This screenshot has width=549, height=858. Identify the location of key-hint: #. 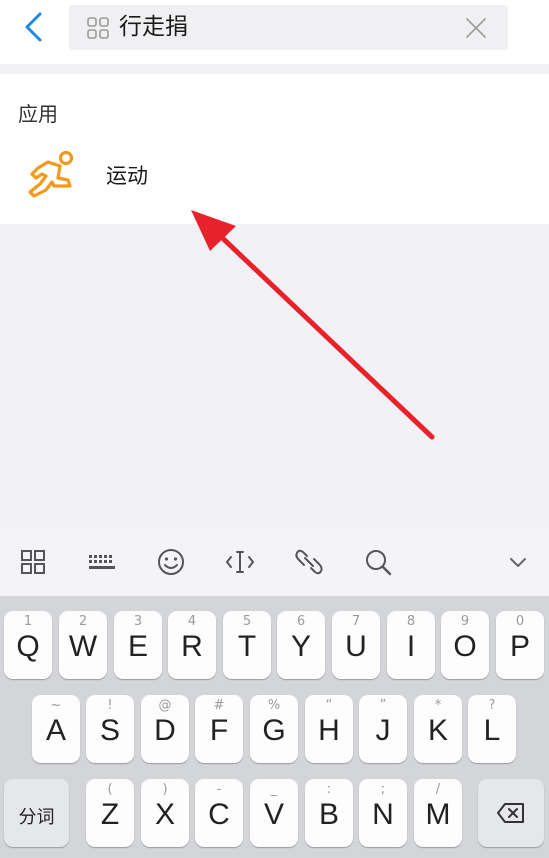
(219, 705).